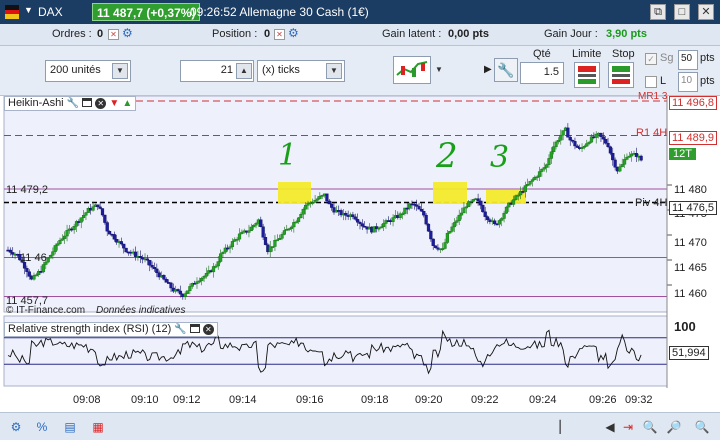 This screenshot has width=720, height=440. What do you see at coordinates (500, 157) in the screenshot?
I see `annotation-3: 3` at bounding box center [500, 157].